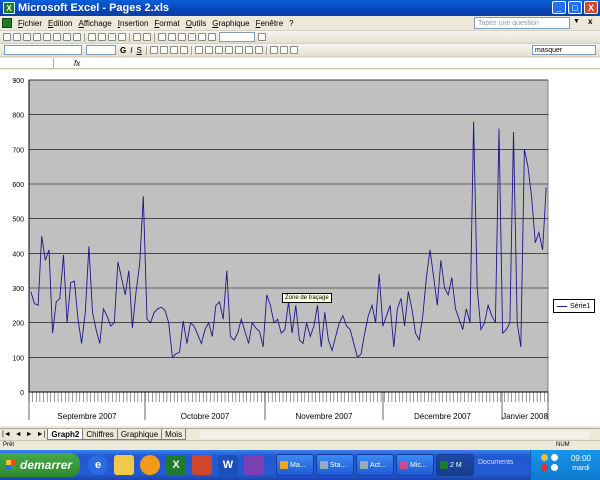  What do you see at coordinates (202, 465) in the screenshot?
I see `powerpoint-icon` at bounding box center [202, 465].